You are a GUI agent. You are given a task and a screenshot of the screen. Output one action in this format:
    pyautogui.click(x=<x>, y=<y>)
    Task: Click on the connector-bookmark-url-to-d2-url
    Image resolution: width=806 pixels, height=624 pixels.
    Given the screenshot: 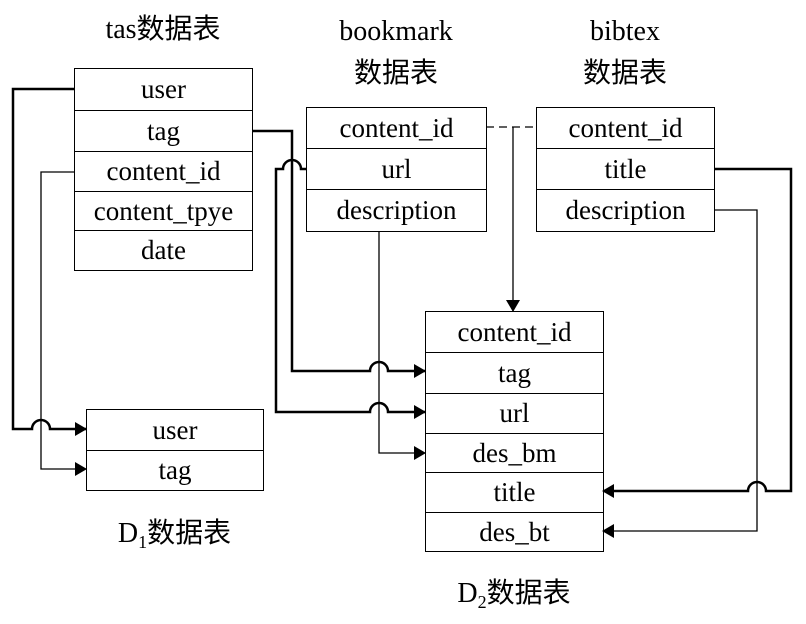 What is the action you would take?
    pyautogui.click(x=350, y=288)
    